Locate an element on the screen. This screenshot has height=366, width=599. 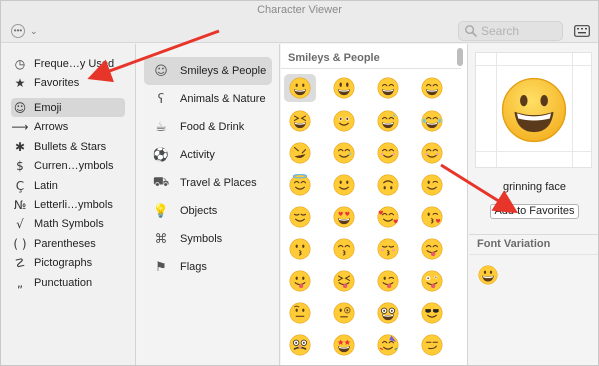
smirking-face-icon is located at coordinates (432, 345).